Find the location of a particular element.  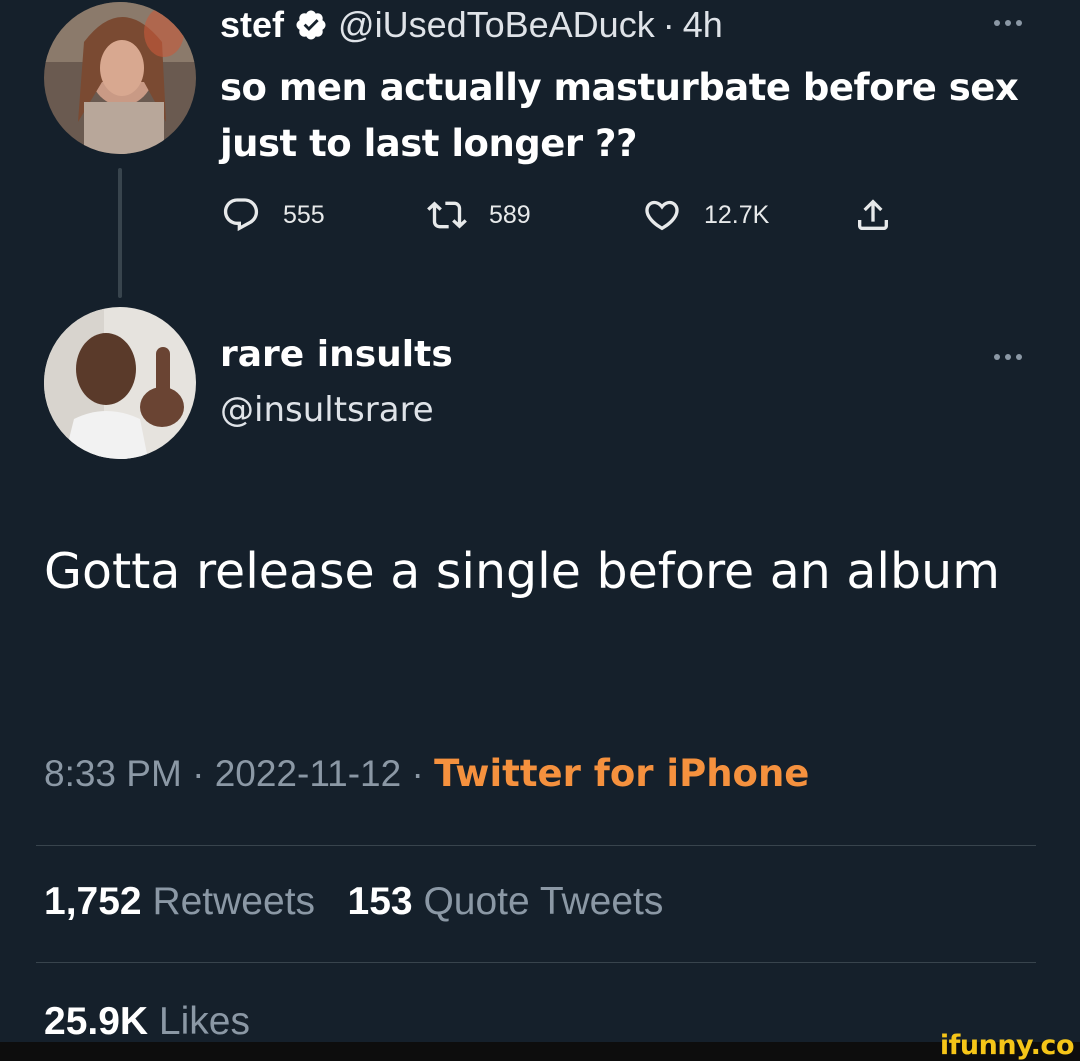

retweet-button: 589 is located at coordinates (479, 215).